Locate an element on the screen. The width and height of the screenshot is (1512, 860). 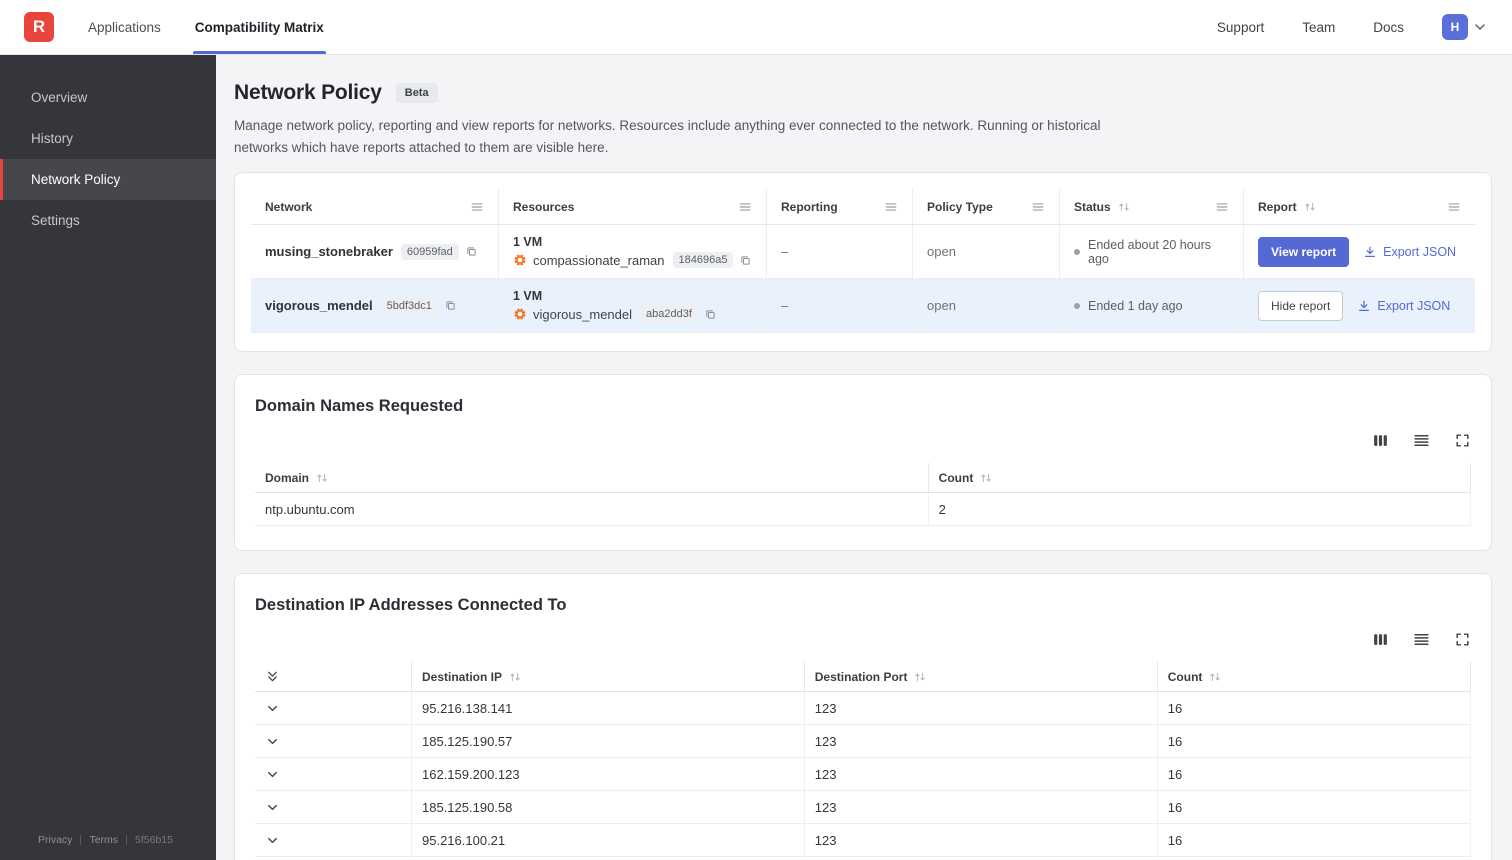
resources-cell: 1 VM compassionate_raman 184696a5 is located at coordinates (633, 252).